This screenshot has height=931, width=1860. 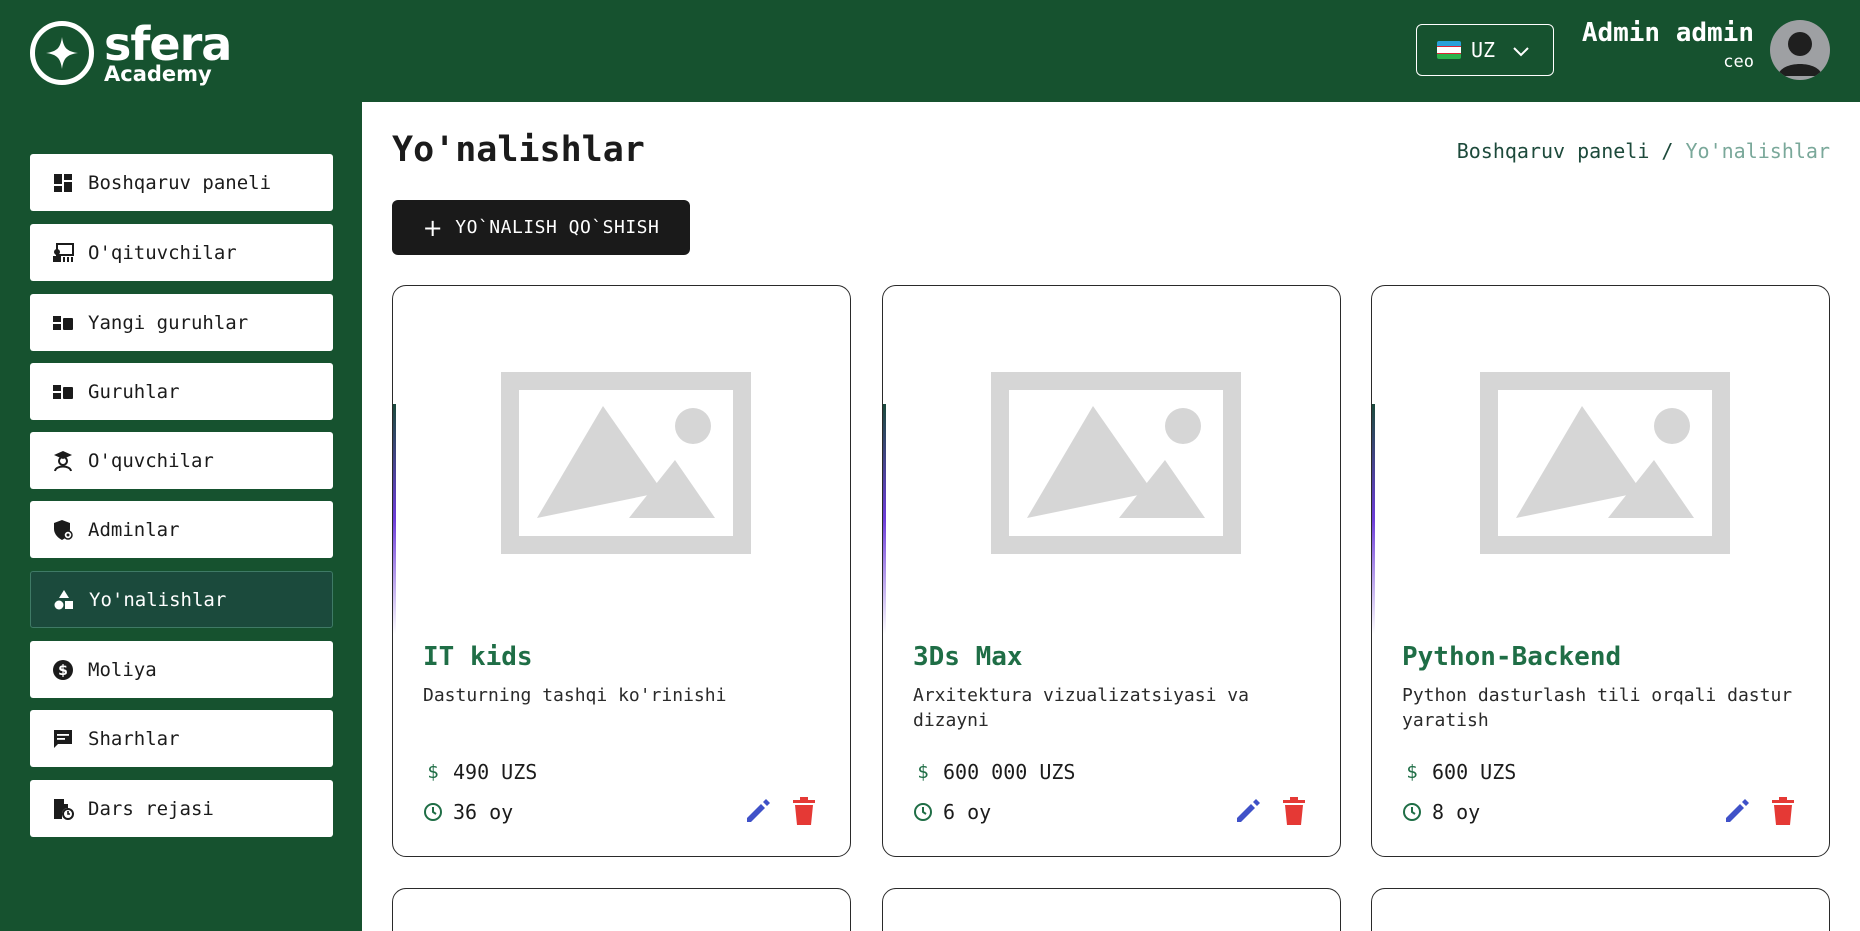 What do you see at coordinates (63, 323) in the screenshot?
I see `new-groups-icon` at bounding box center [63, 323].